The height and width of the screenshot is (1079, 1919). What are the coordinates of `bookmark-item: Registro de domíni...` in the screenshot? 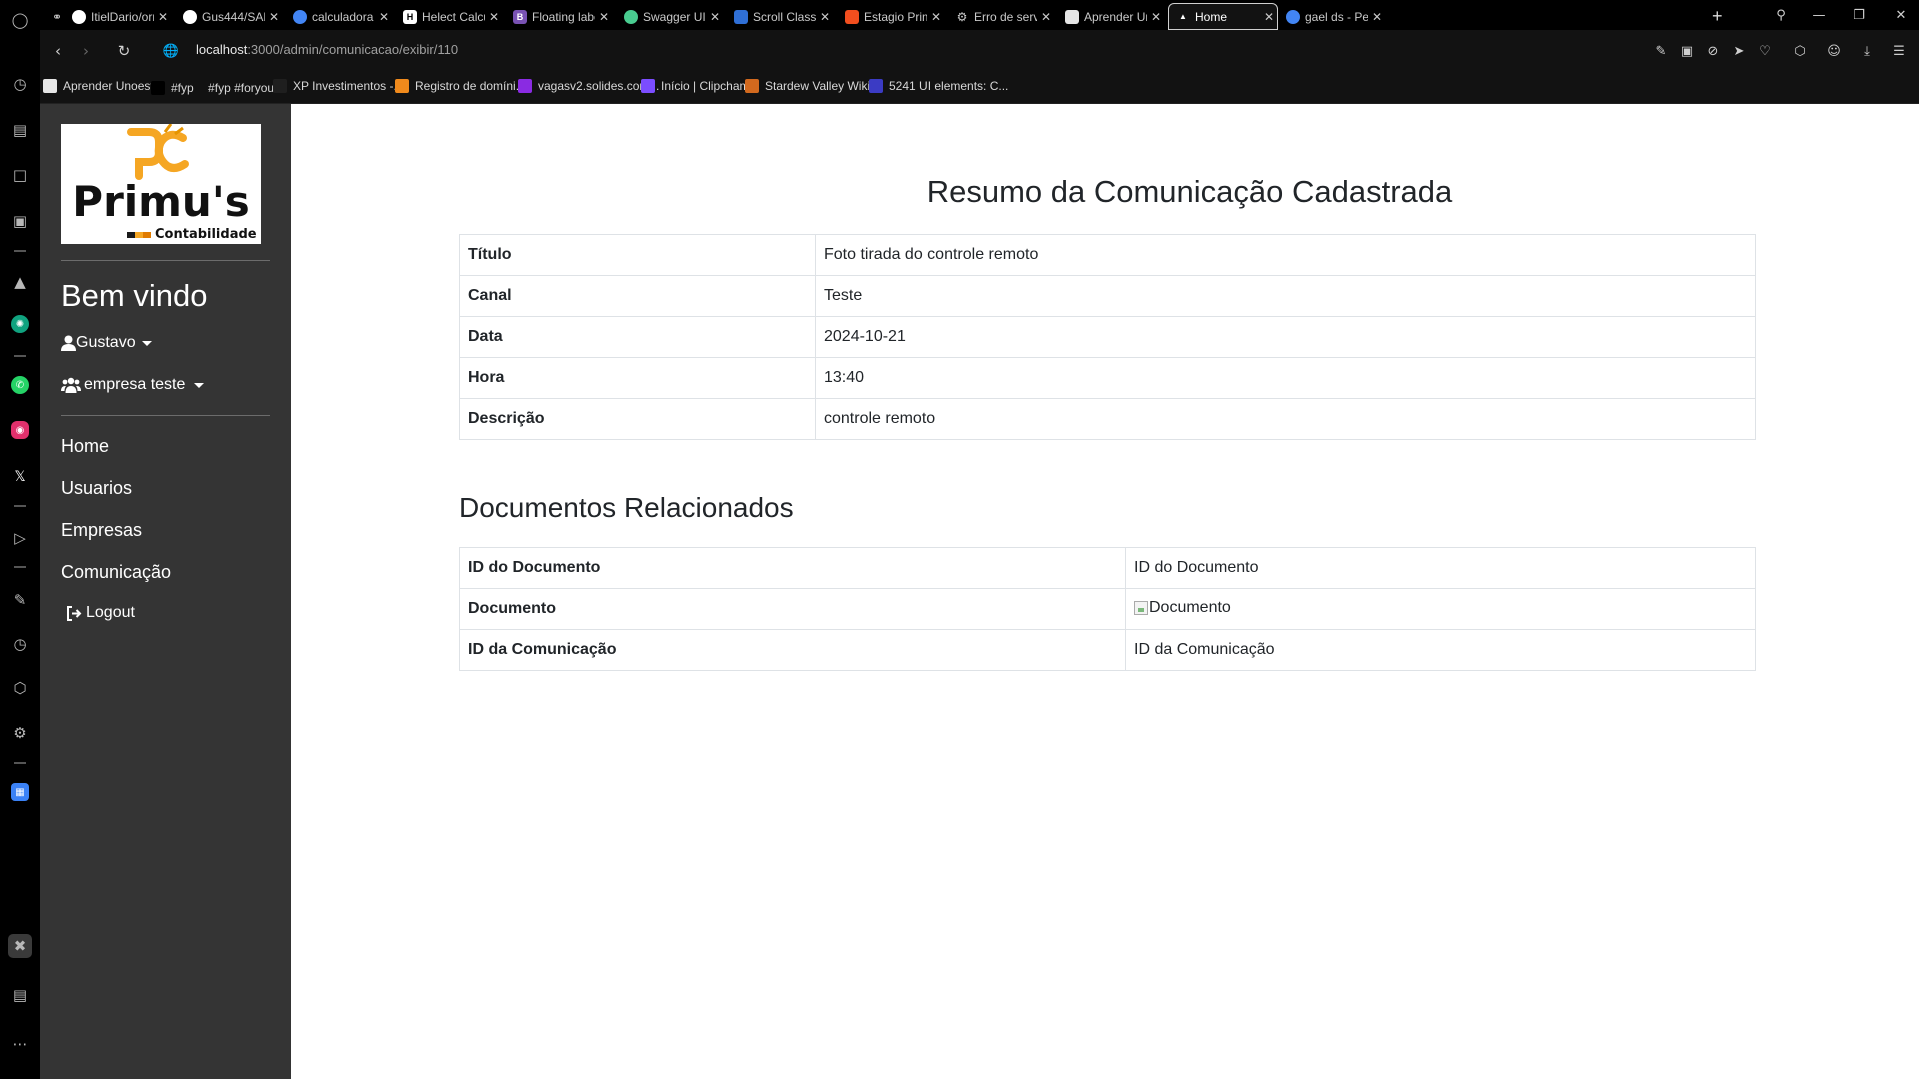 It's located at (460, 86).